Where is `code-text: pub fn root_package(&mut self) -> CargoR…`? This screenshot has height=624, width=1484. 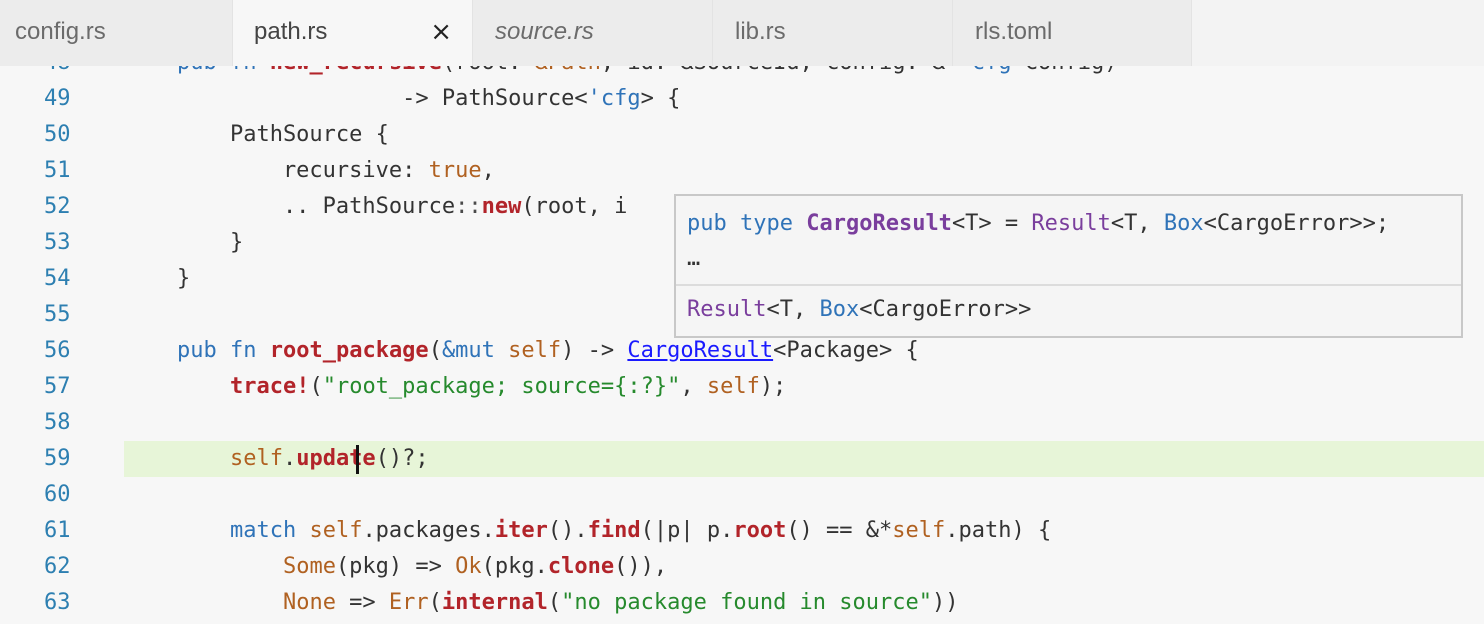 code-text: pub fn root_package(&mut self) -> CargoR… is located at coordinates (521, 351).